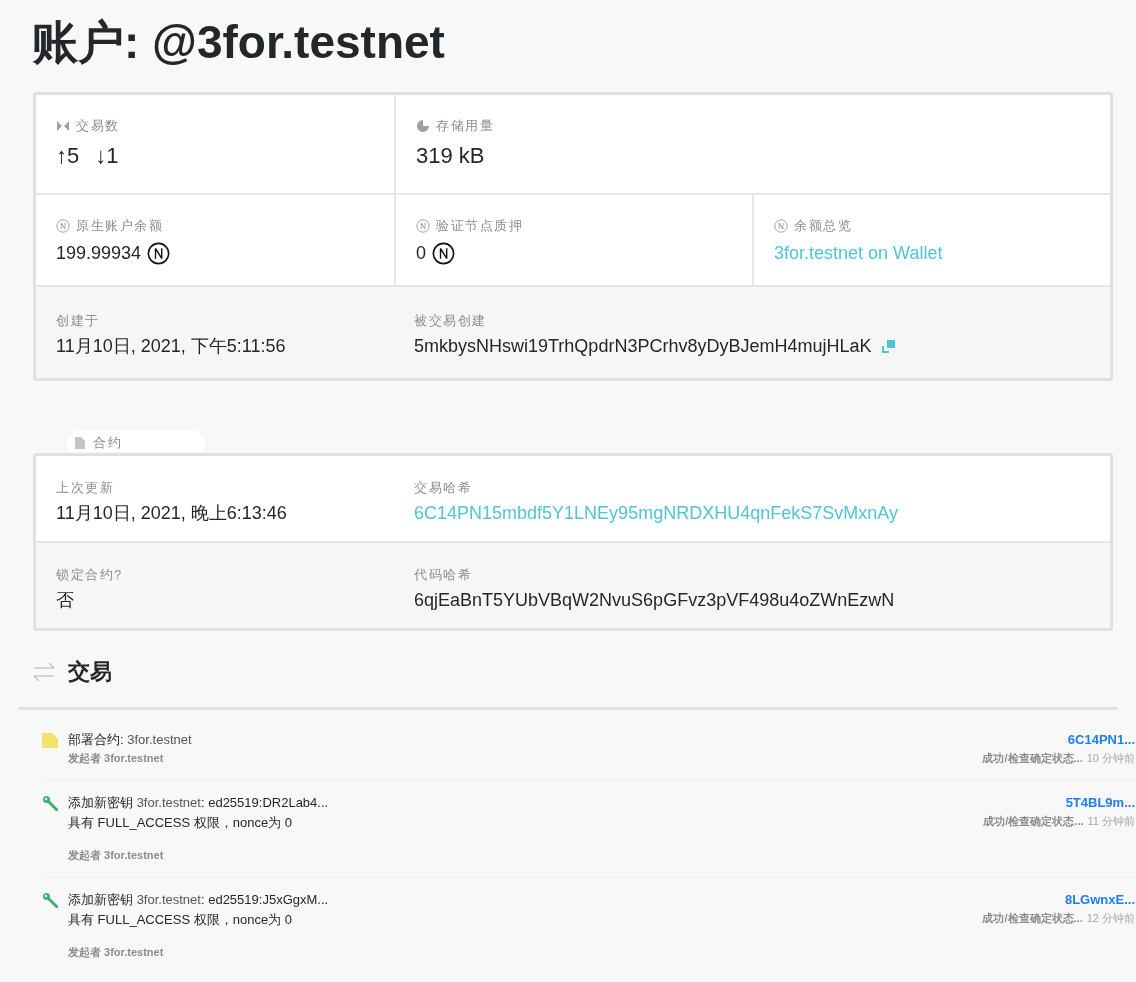 This screenshot has width=1136, height=982. Describe the element at coordinates (107, 156) in the screenshot. I see `transaction-count: ↓1` at that location.